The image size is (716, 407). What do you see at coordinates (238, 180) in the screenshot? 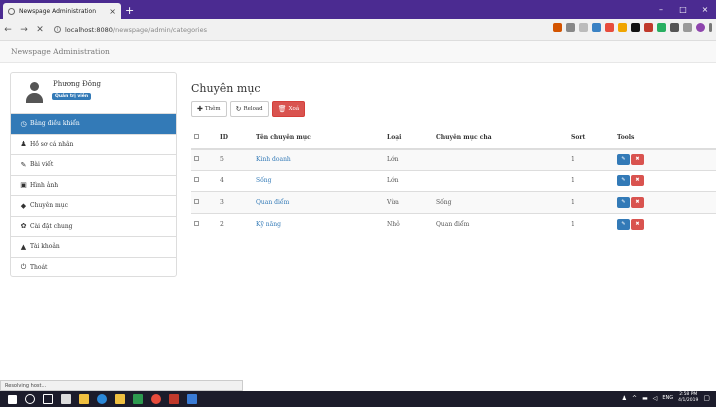
I see `cell-id: 4` at bounding box center [238, 180].